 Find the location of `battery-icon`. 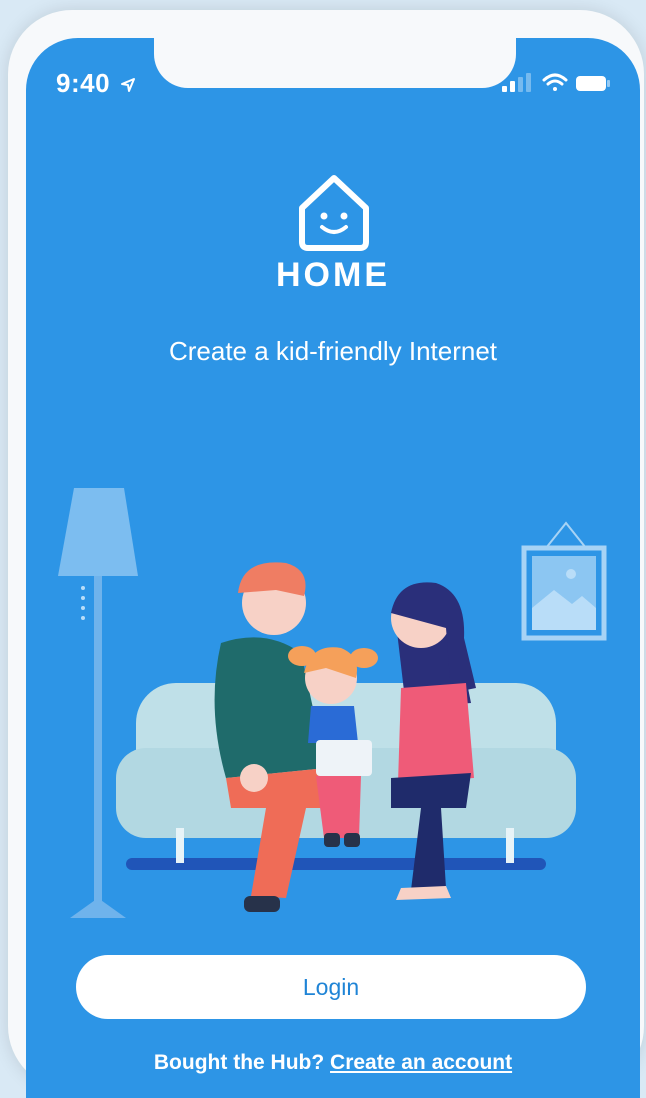

battery-icon is located at coordinates (593, 83).